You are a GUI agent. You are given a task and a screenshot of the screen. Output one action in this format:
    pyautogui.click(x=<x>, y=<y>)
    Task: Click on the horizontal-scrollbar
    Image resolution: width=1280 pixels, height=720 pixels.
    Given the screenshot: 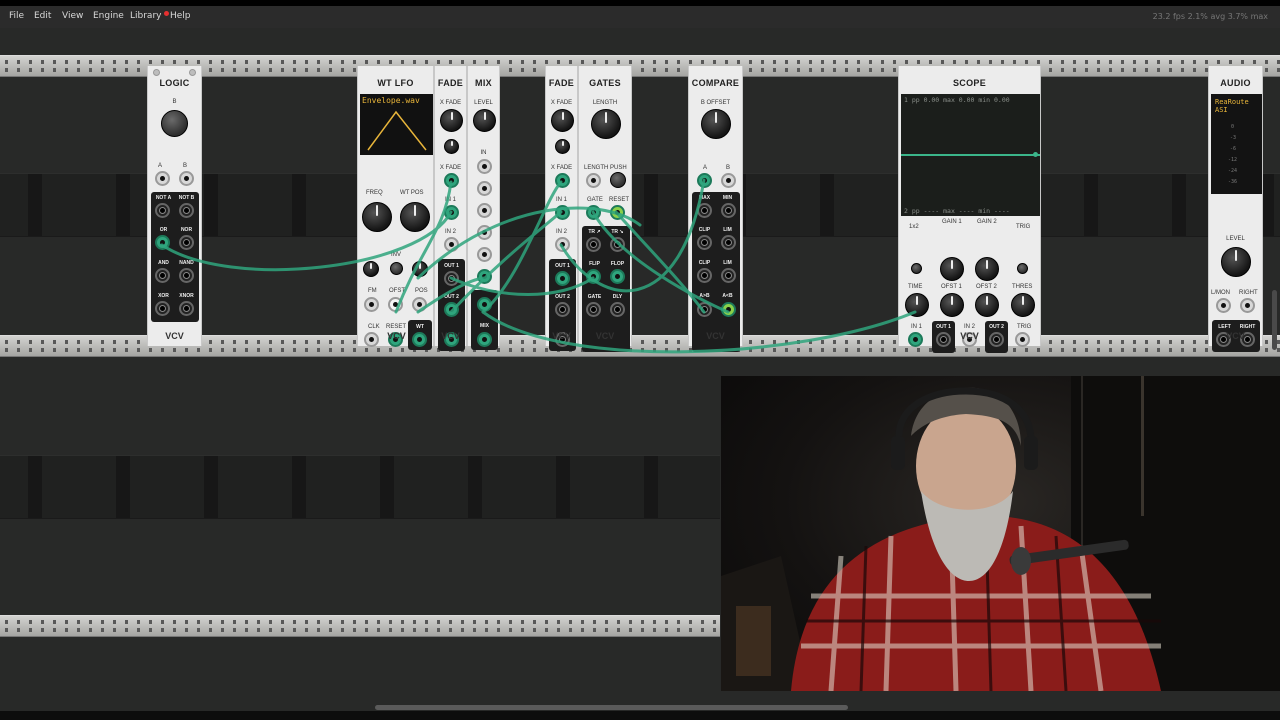 What is the action you would take?
    pyautogui.click(x=611, y=707)
    